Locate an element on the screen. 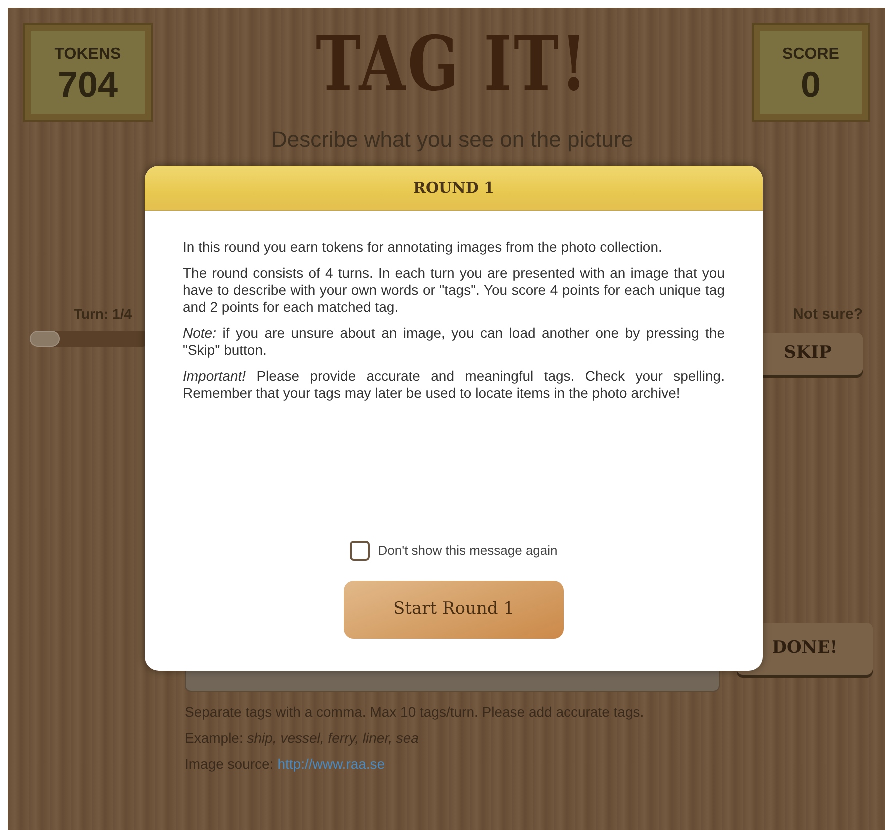 This screenshot has height=830, width=885. checkbox is located at coordinates (360, 551).